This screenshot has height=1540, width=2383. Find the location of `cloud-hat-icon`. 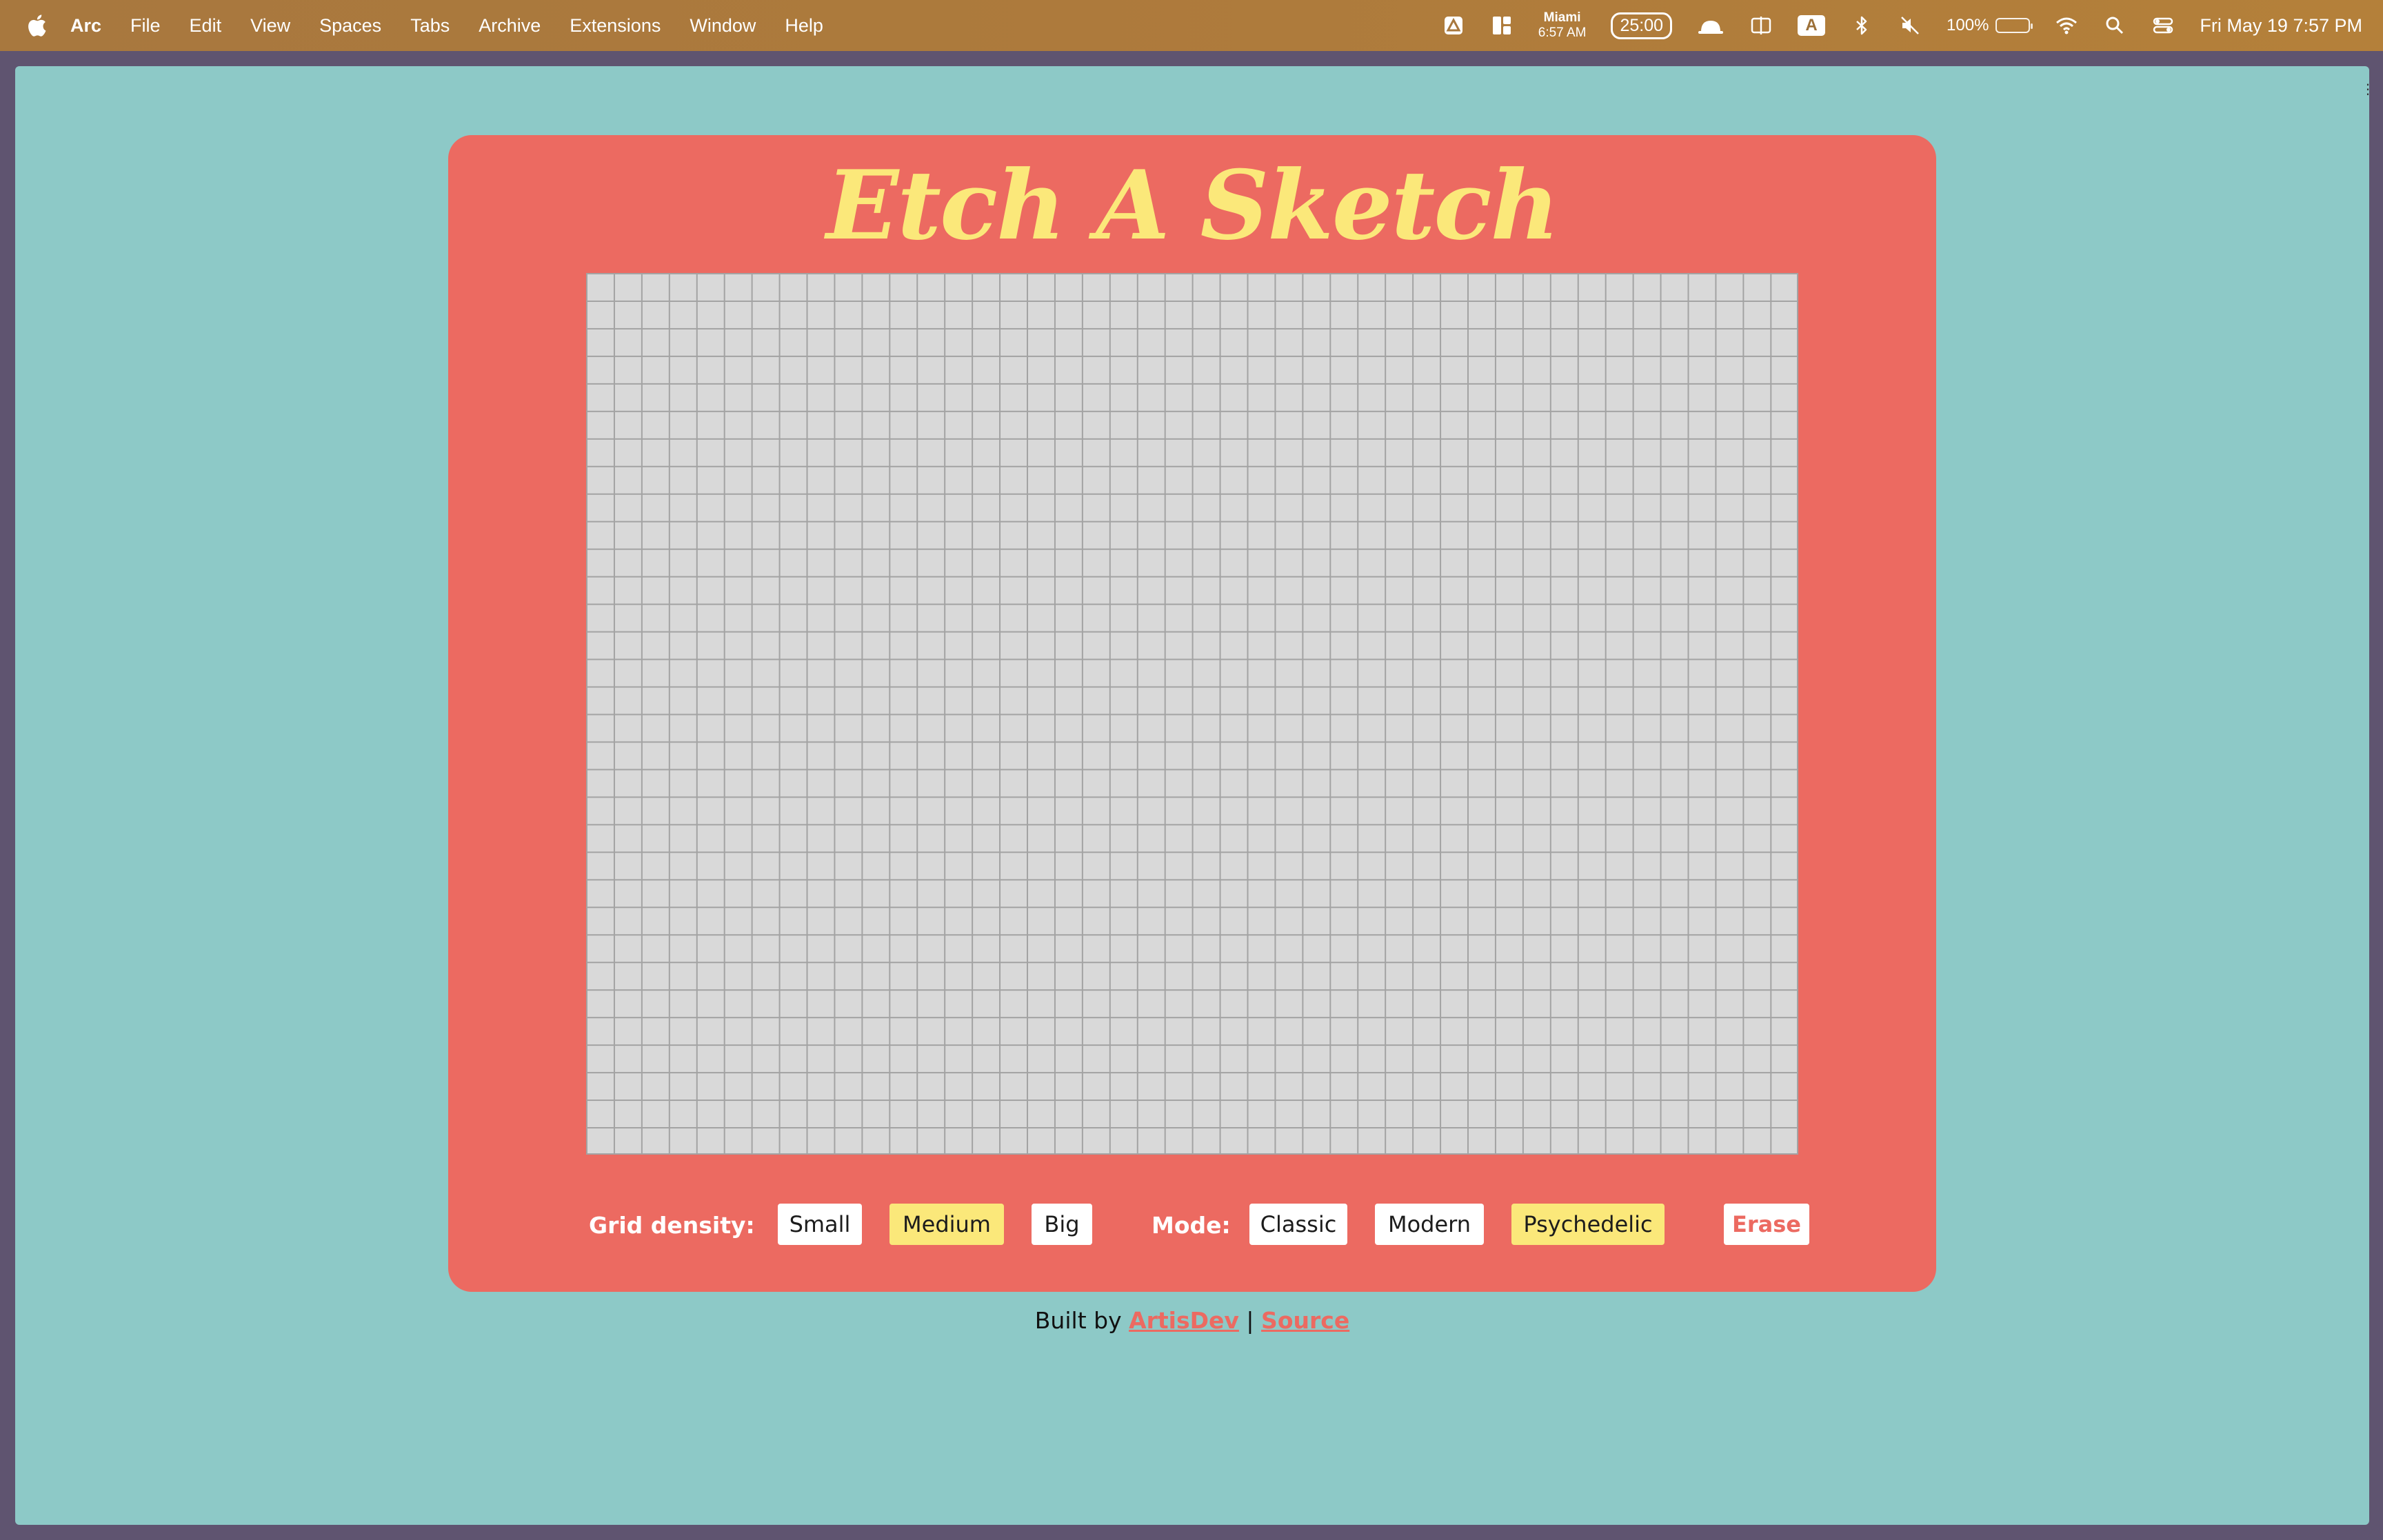

cloud-hat-icon is located at coordinates (1711, 26).